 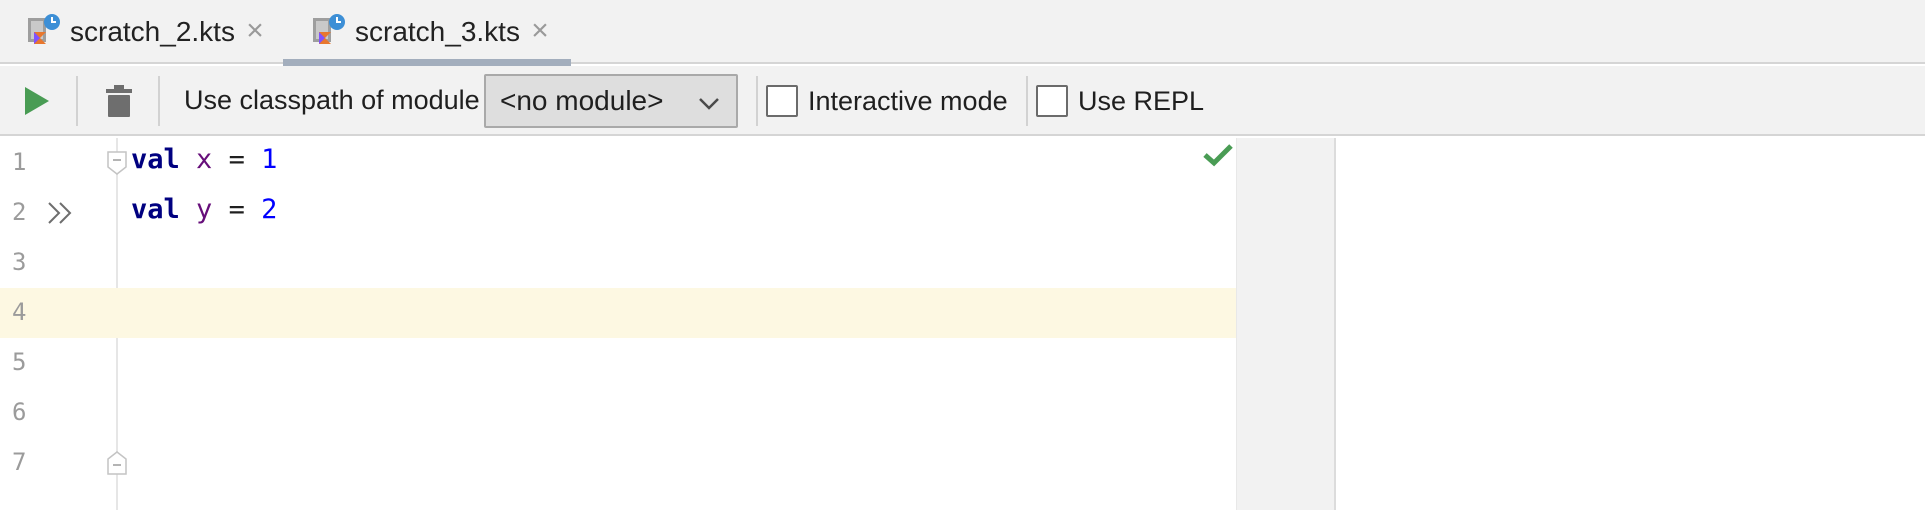 I want to click on use-repl-checkbox, so click(x=1052, y=101).